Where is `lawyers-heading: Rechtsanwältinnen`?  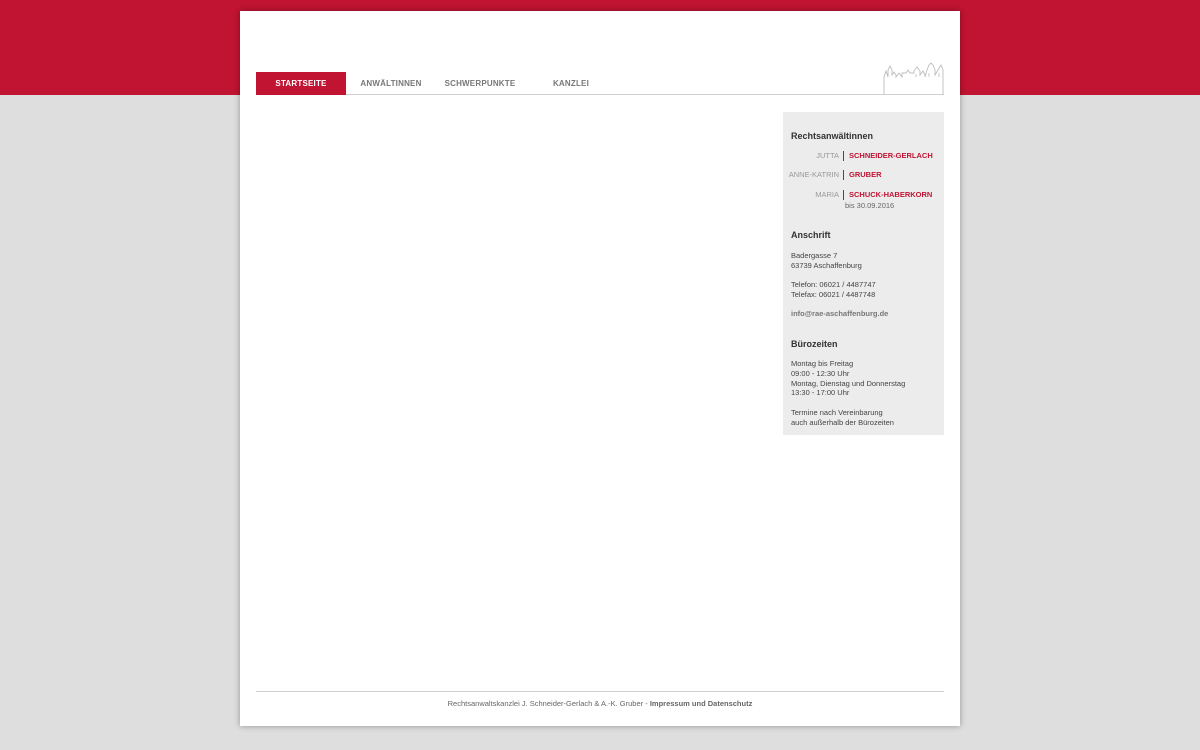 lawyers-heading: Rechtsanwältinnen is located at coordinates (832, 136).